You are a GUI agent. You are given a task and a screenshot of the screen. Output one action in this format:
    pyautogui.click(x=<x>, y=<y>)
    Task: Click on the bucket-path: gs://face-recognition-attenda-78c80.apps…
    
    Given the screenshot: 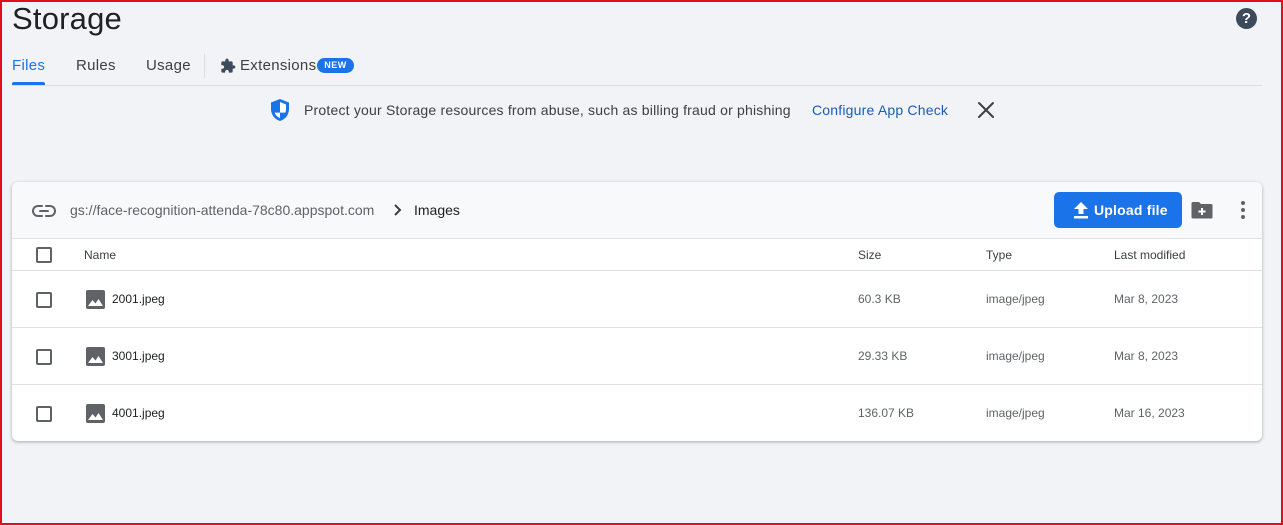 What is the action you would take?
    pyautogui.click(x=222, y=210)
    